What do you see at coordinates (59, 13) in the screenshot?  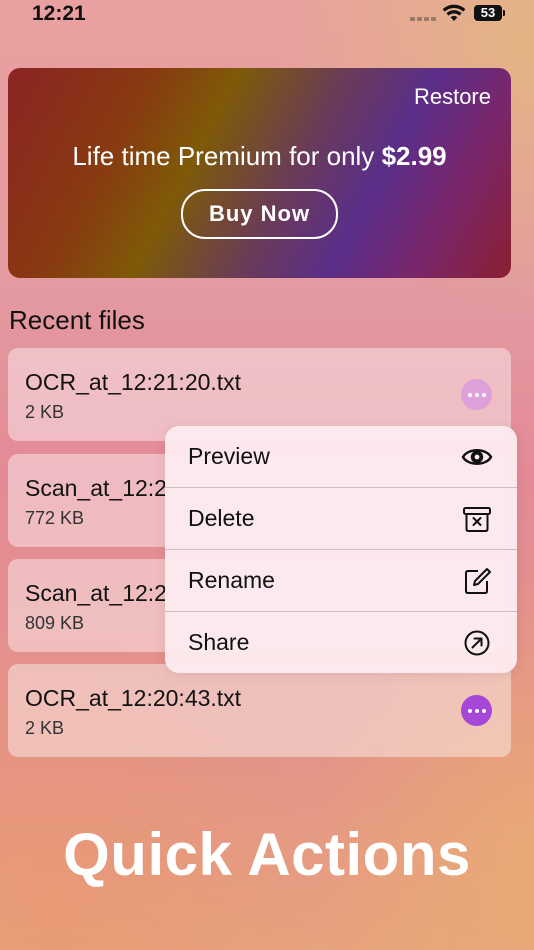 I see `status-time: 12:21` at bounding box center [59, 13].